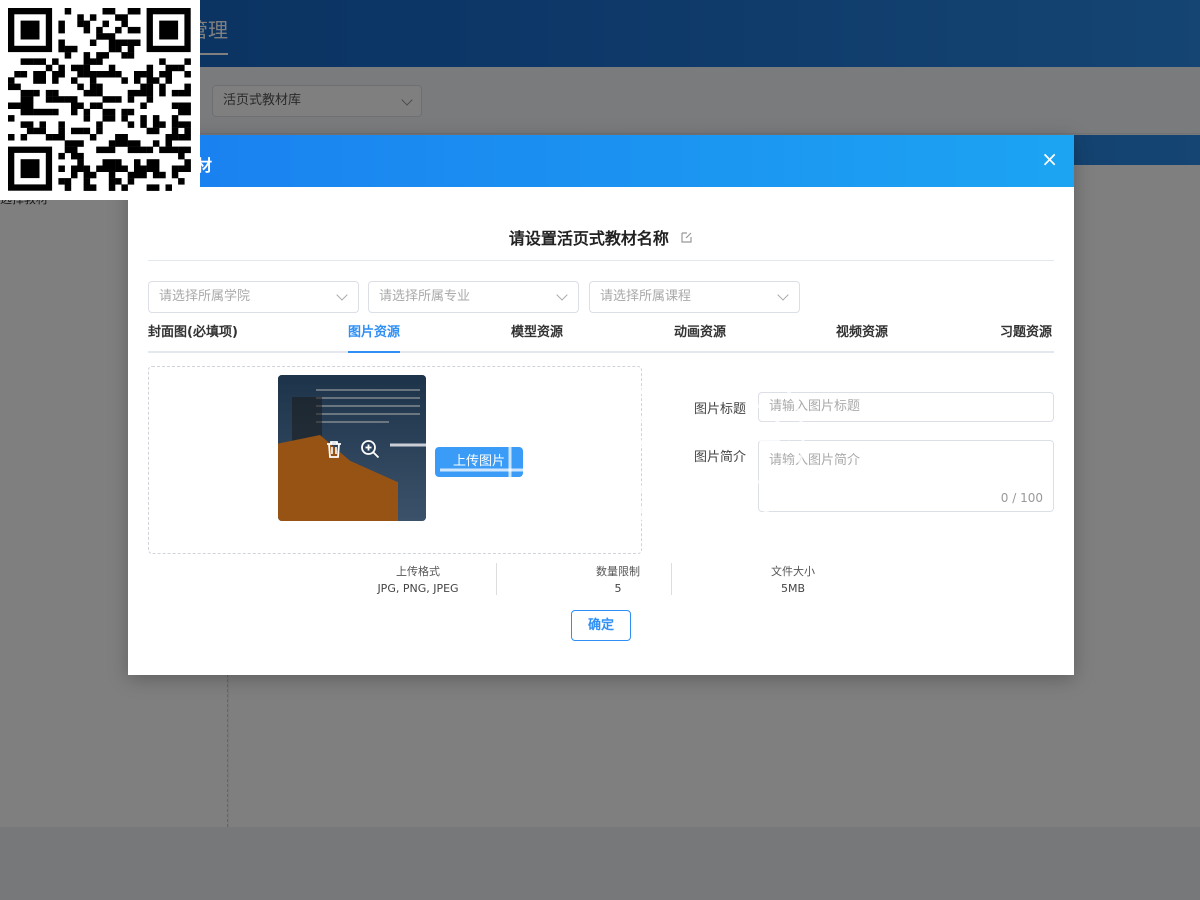 This screenshot has width=1200, height=900. I want to click on course-select: 请选择所属课程, so click(694, 297).